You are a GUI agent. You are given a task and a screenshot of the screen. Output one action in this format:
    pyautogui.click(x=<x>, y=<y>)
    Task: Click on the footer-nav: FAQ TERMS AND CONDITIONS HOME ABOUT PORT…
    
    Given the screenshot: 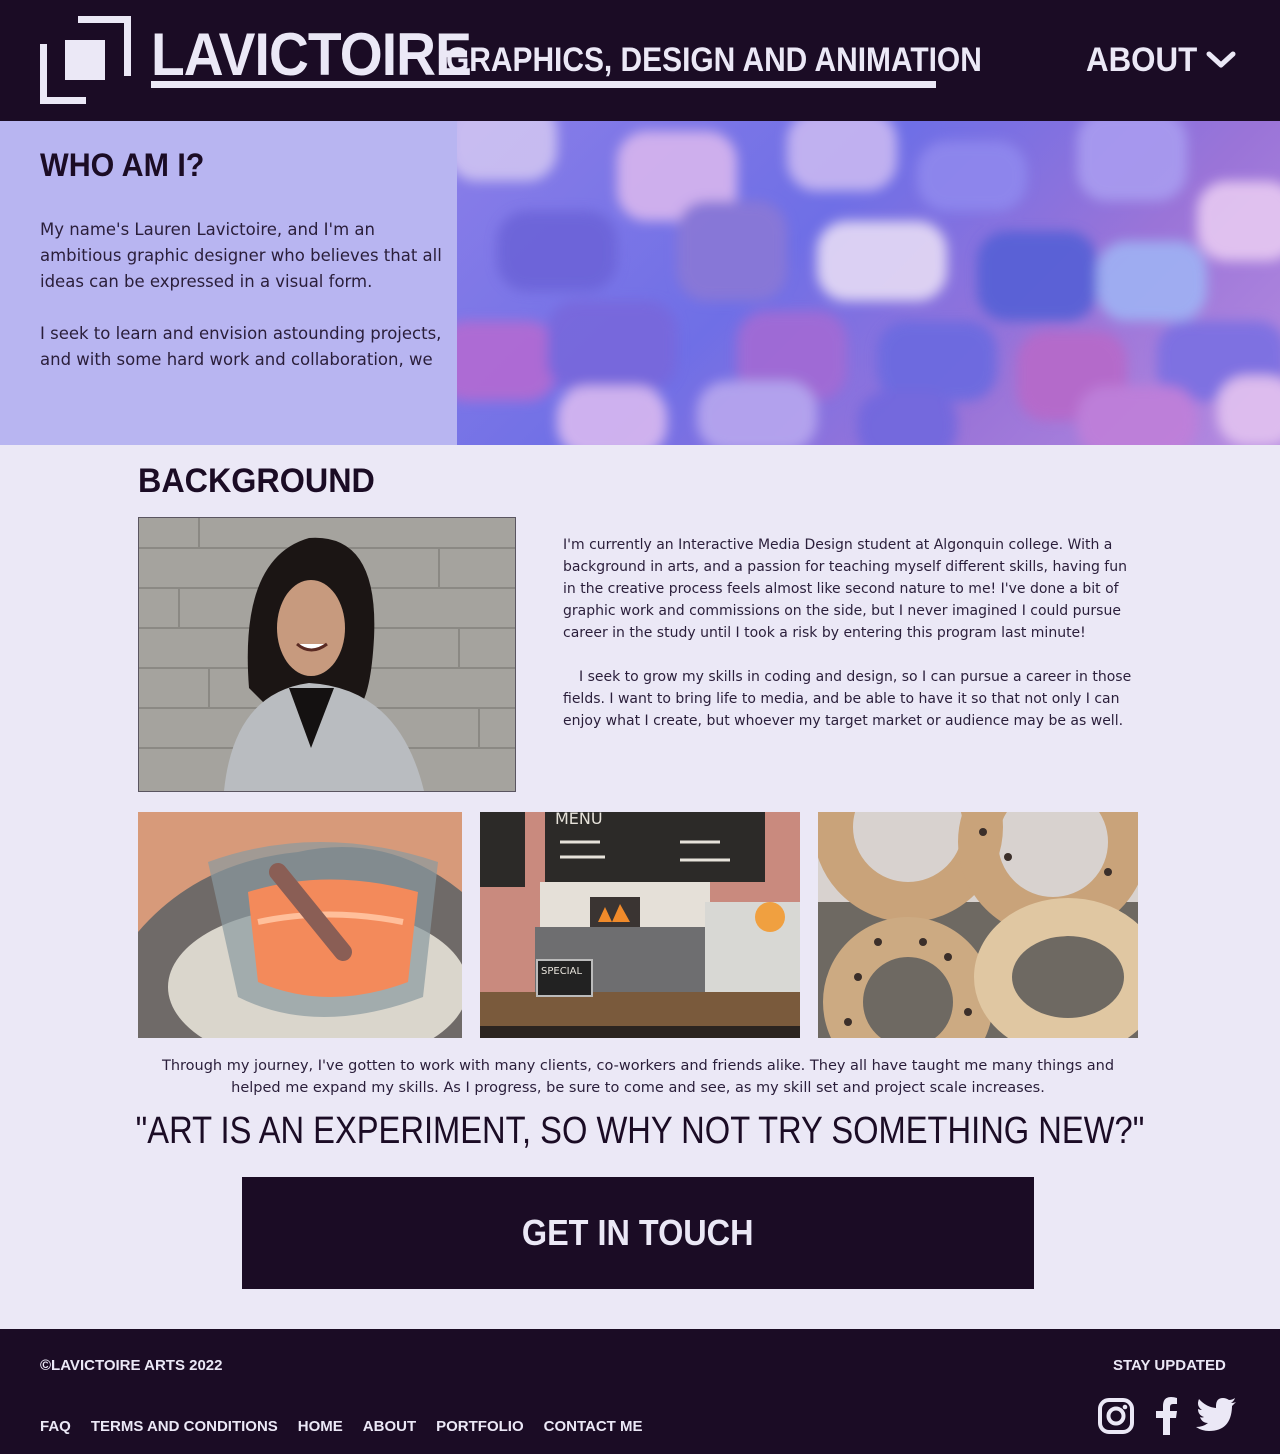 What is the action you would take?
    pyautogui.click(x=341, y=1426)
    